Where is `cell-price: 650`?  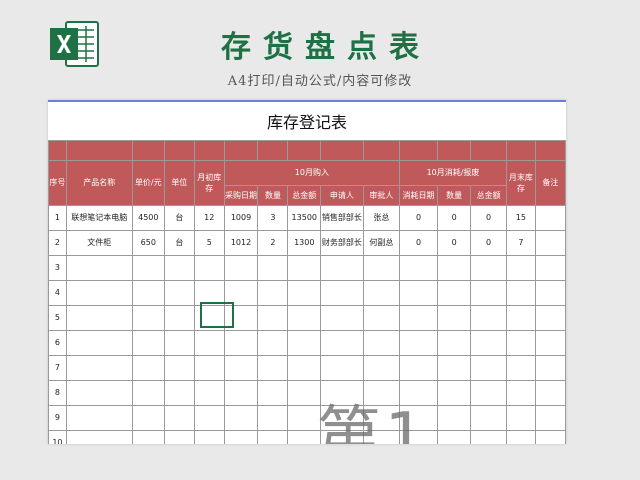 cell-price: 650 is located at coordinates (148, 242).